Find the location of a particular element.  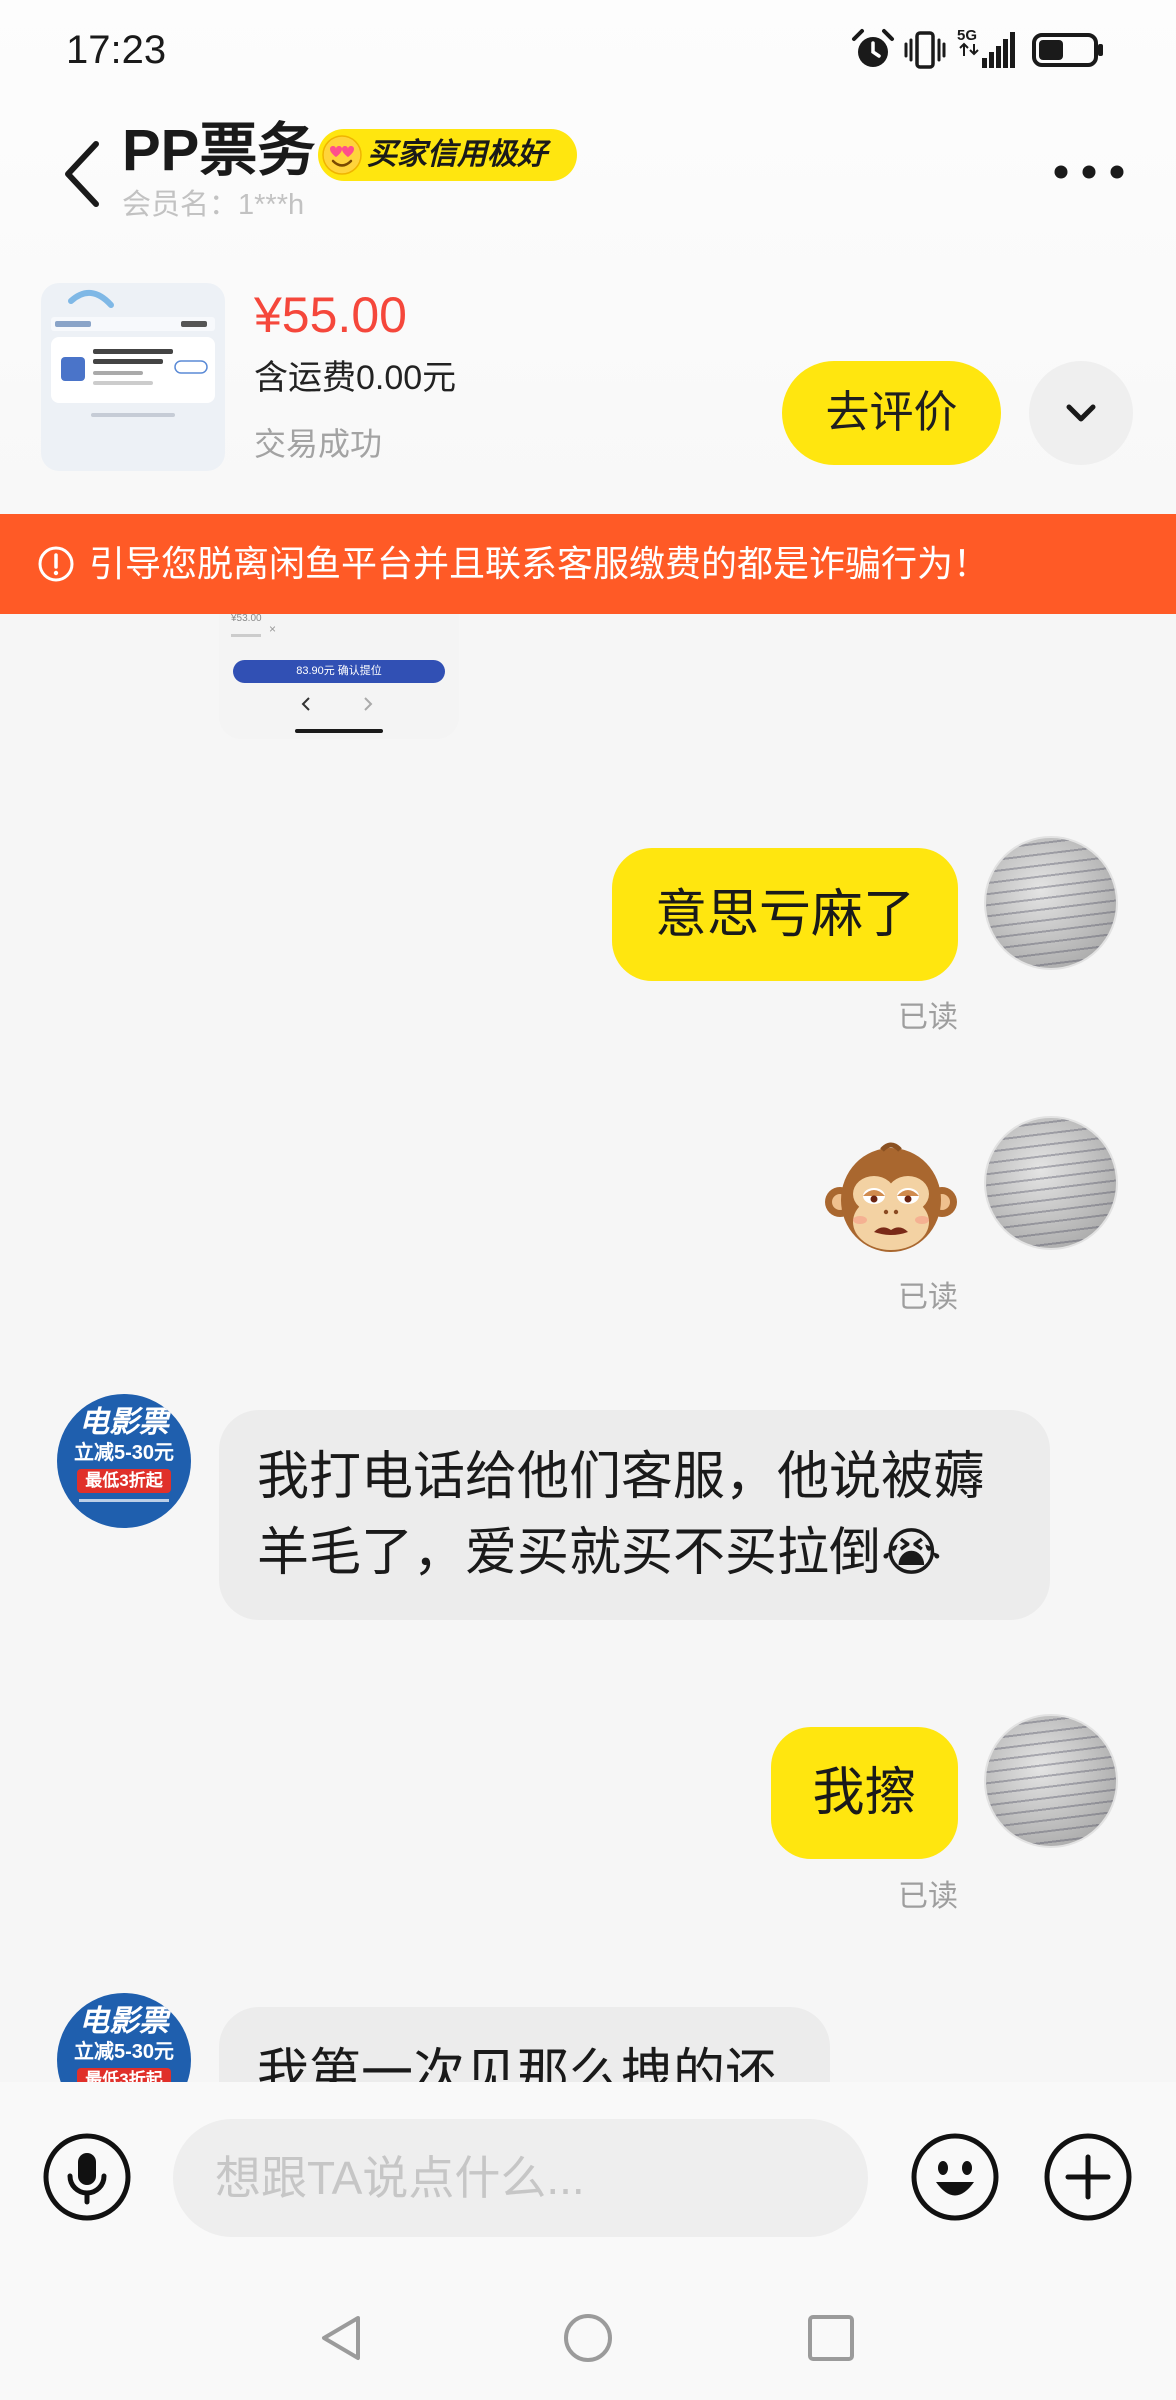

emoji-icon is located at coordinates (955, 2177).